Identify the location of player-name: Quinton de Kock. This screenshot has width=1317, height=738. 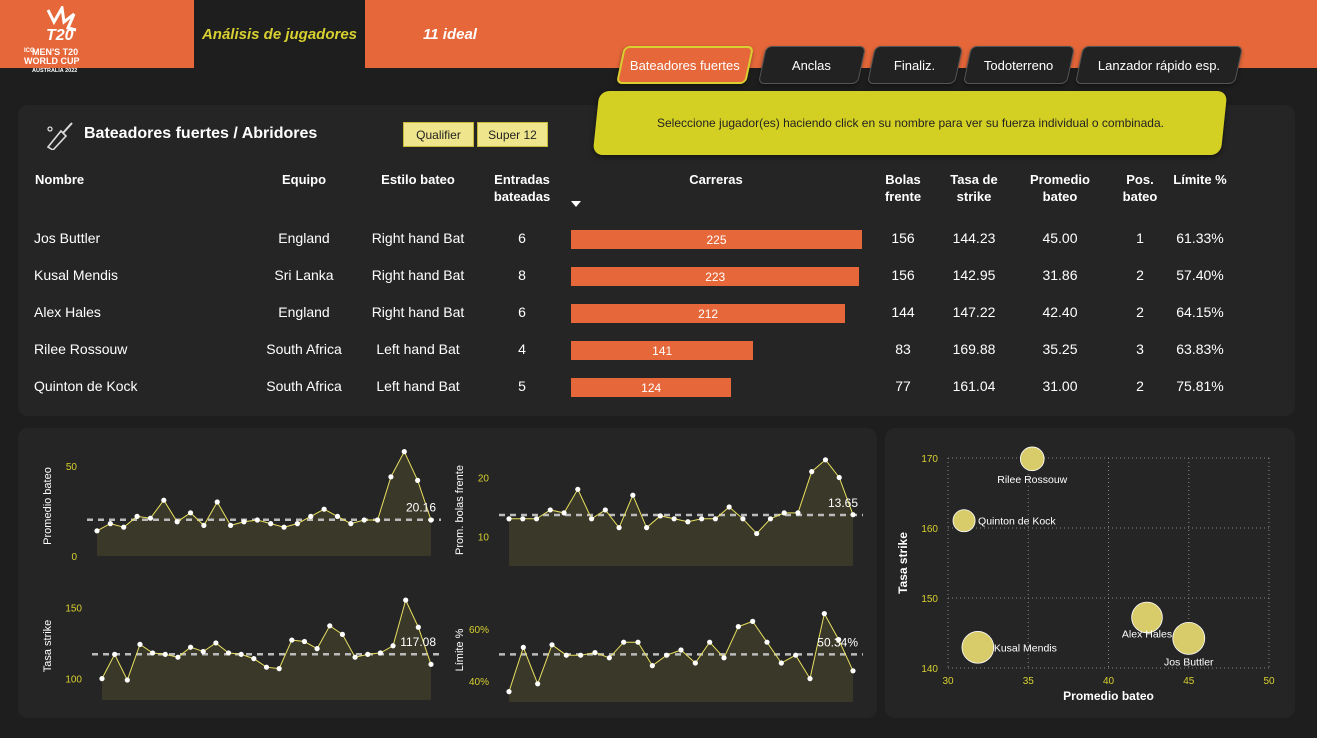
(86, 386).